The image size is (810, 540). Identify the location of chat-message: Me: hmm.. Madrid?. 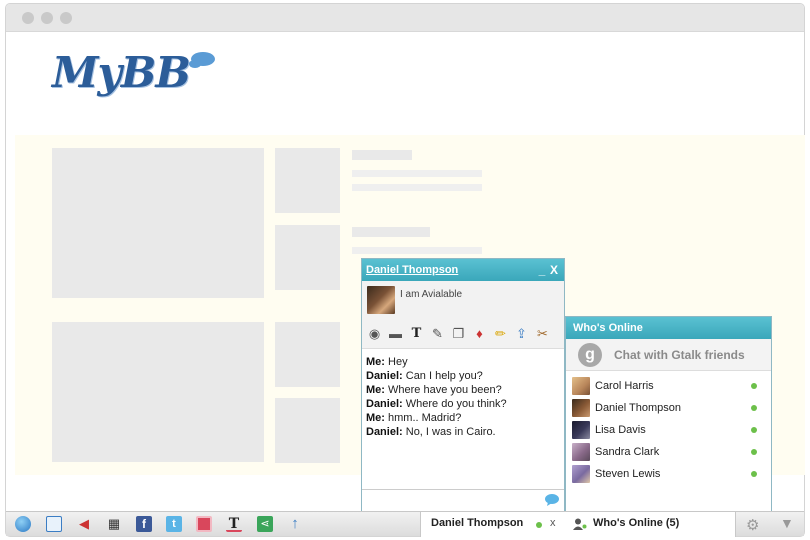
(414, 418).